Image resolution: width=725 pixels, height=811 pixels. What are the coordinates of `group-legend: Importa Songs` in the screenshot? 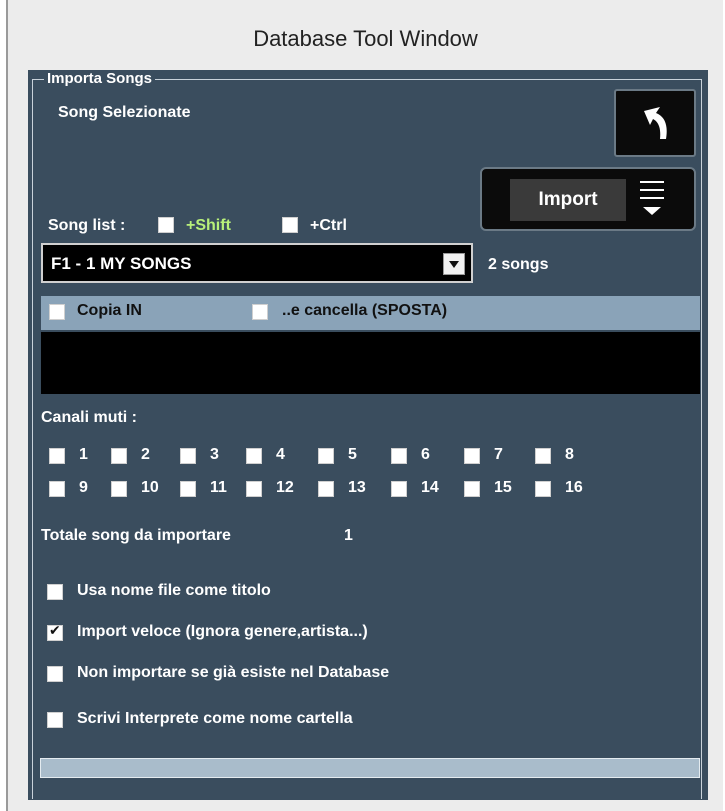 It's located at (100, 78).